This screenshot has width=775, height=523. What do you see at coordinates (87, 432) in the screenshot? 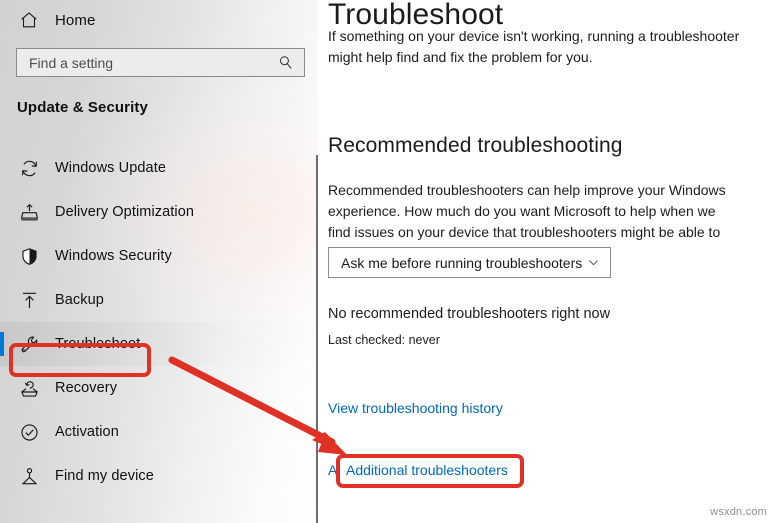
I see `sidebar-item-label: Activation` at bounding box center [87, 432].